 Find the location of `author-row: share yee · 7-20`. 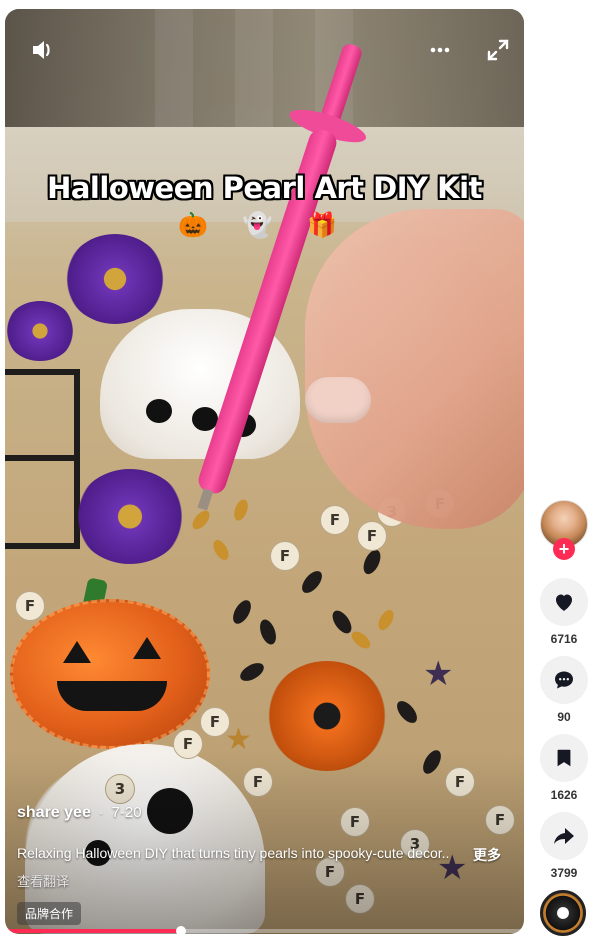

author-row: share yee · 7-20 is located at coordinates (79, 813).